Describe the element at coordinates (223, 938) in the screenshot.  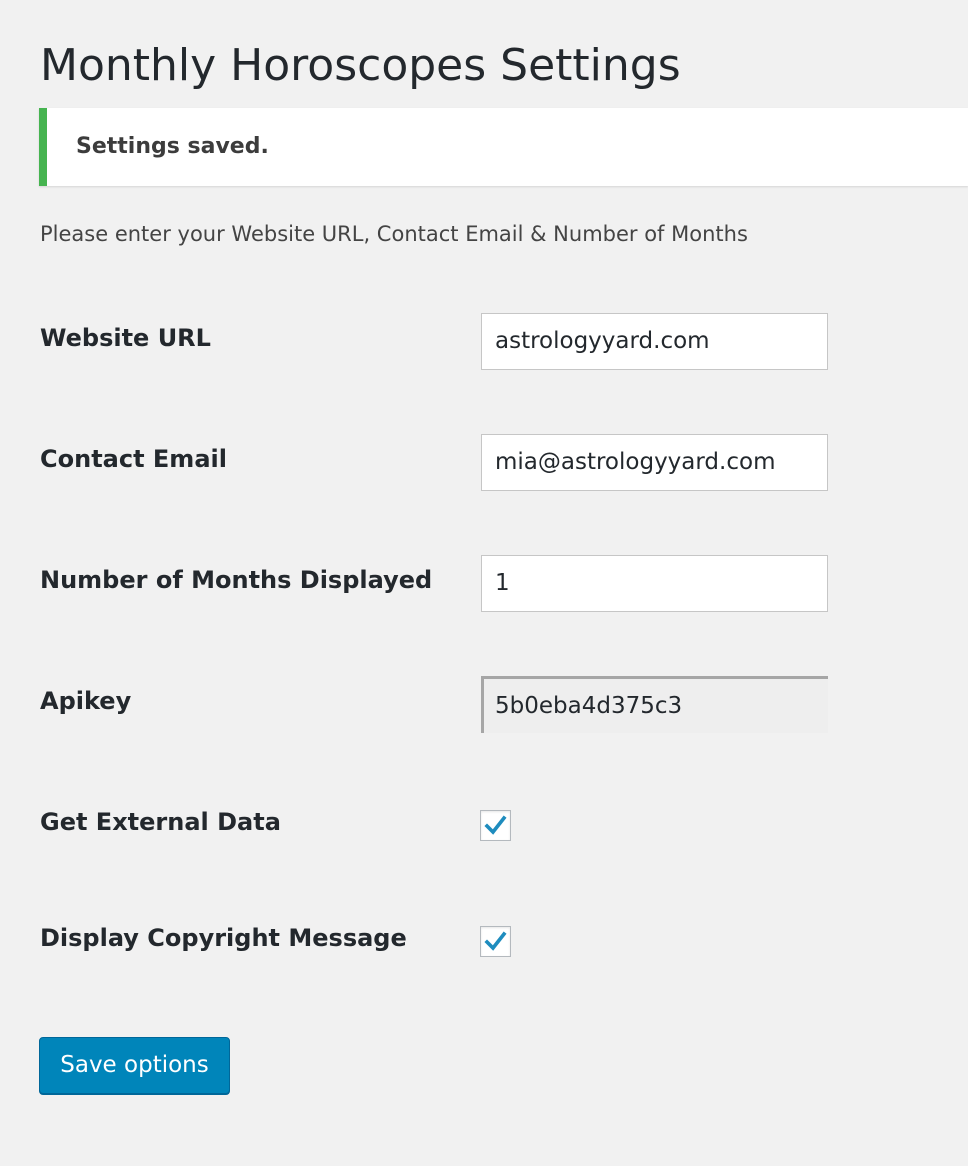
I see `display-copyright-label: Display Copyright Message` at that location.